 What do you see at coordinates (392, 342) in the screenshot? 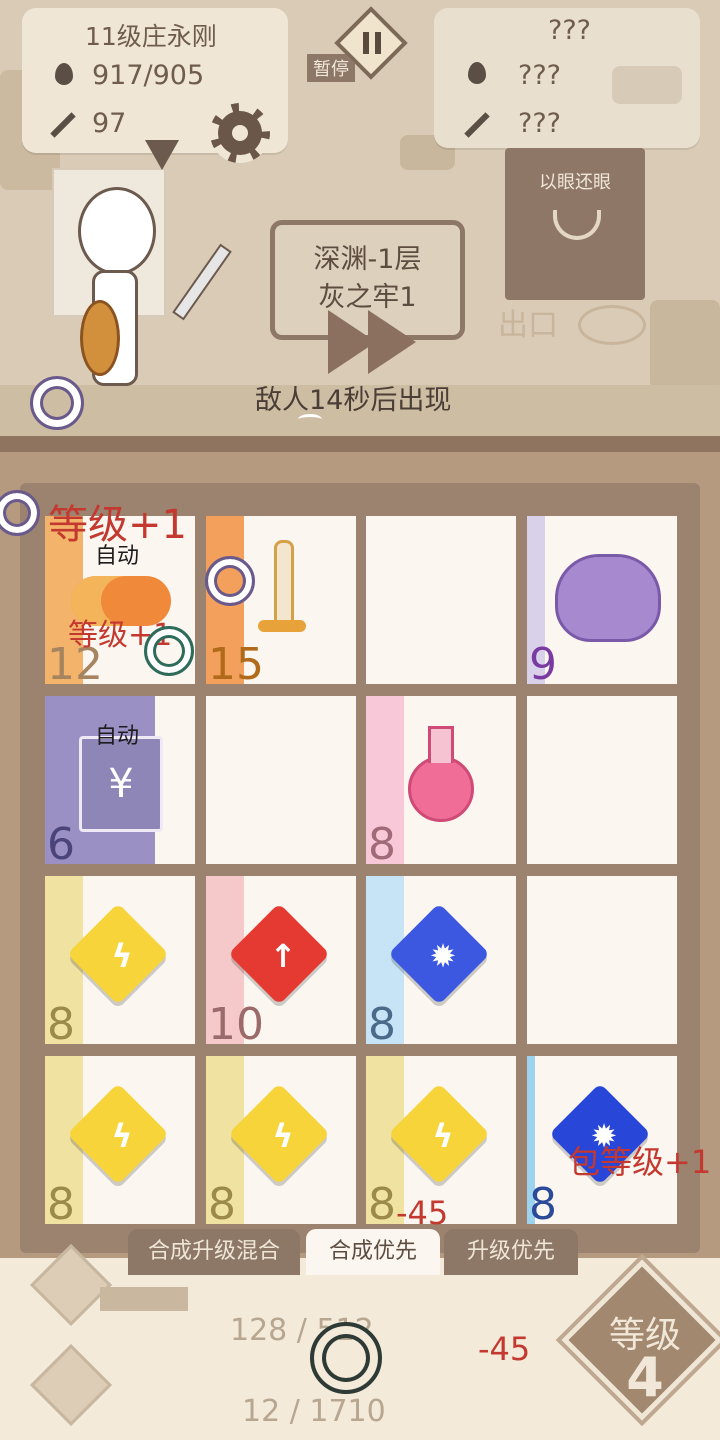
I see `fast-forward-icon` at bounding box center [392, 342].